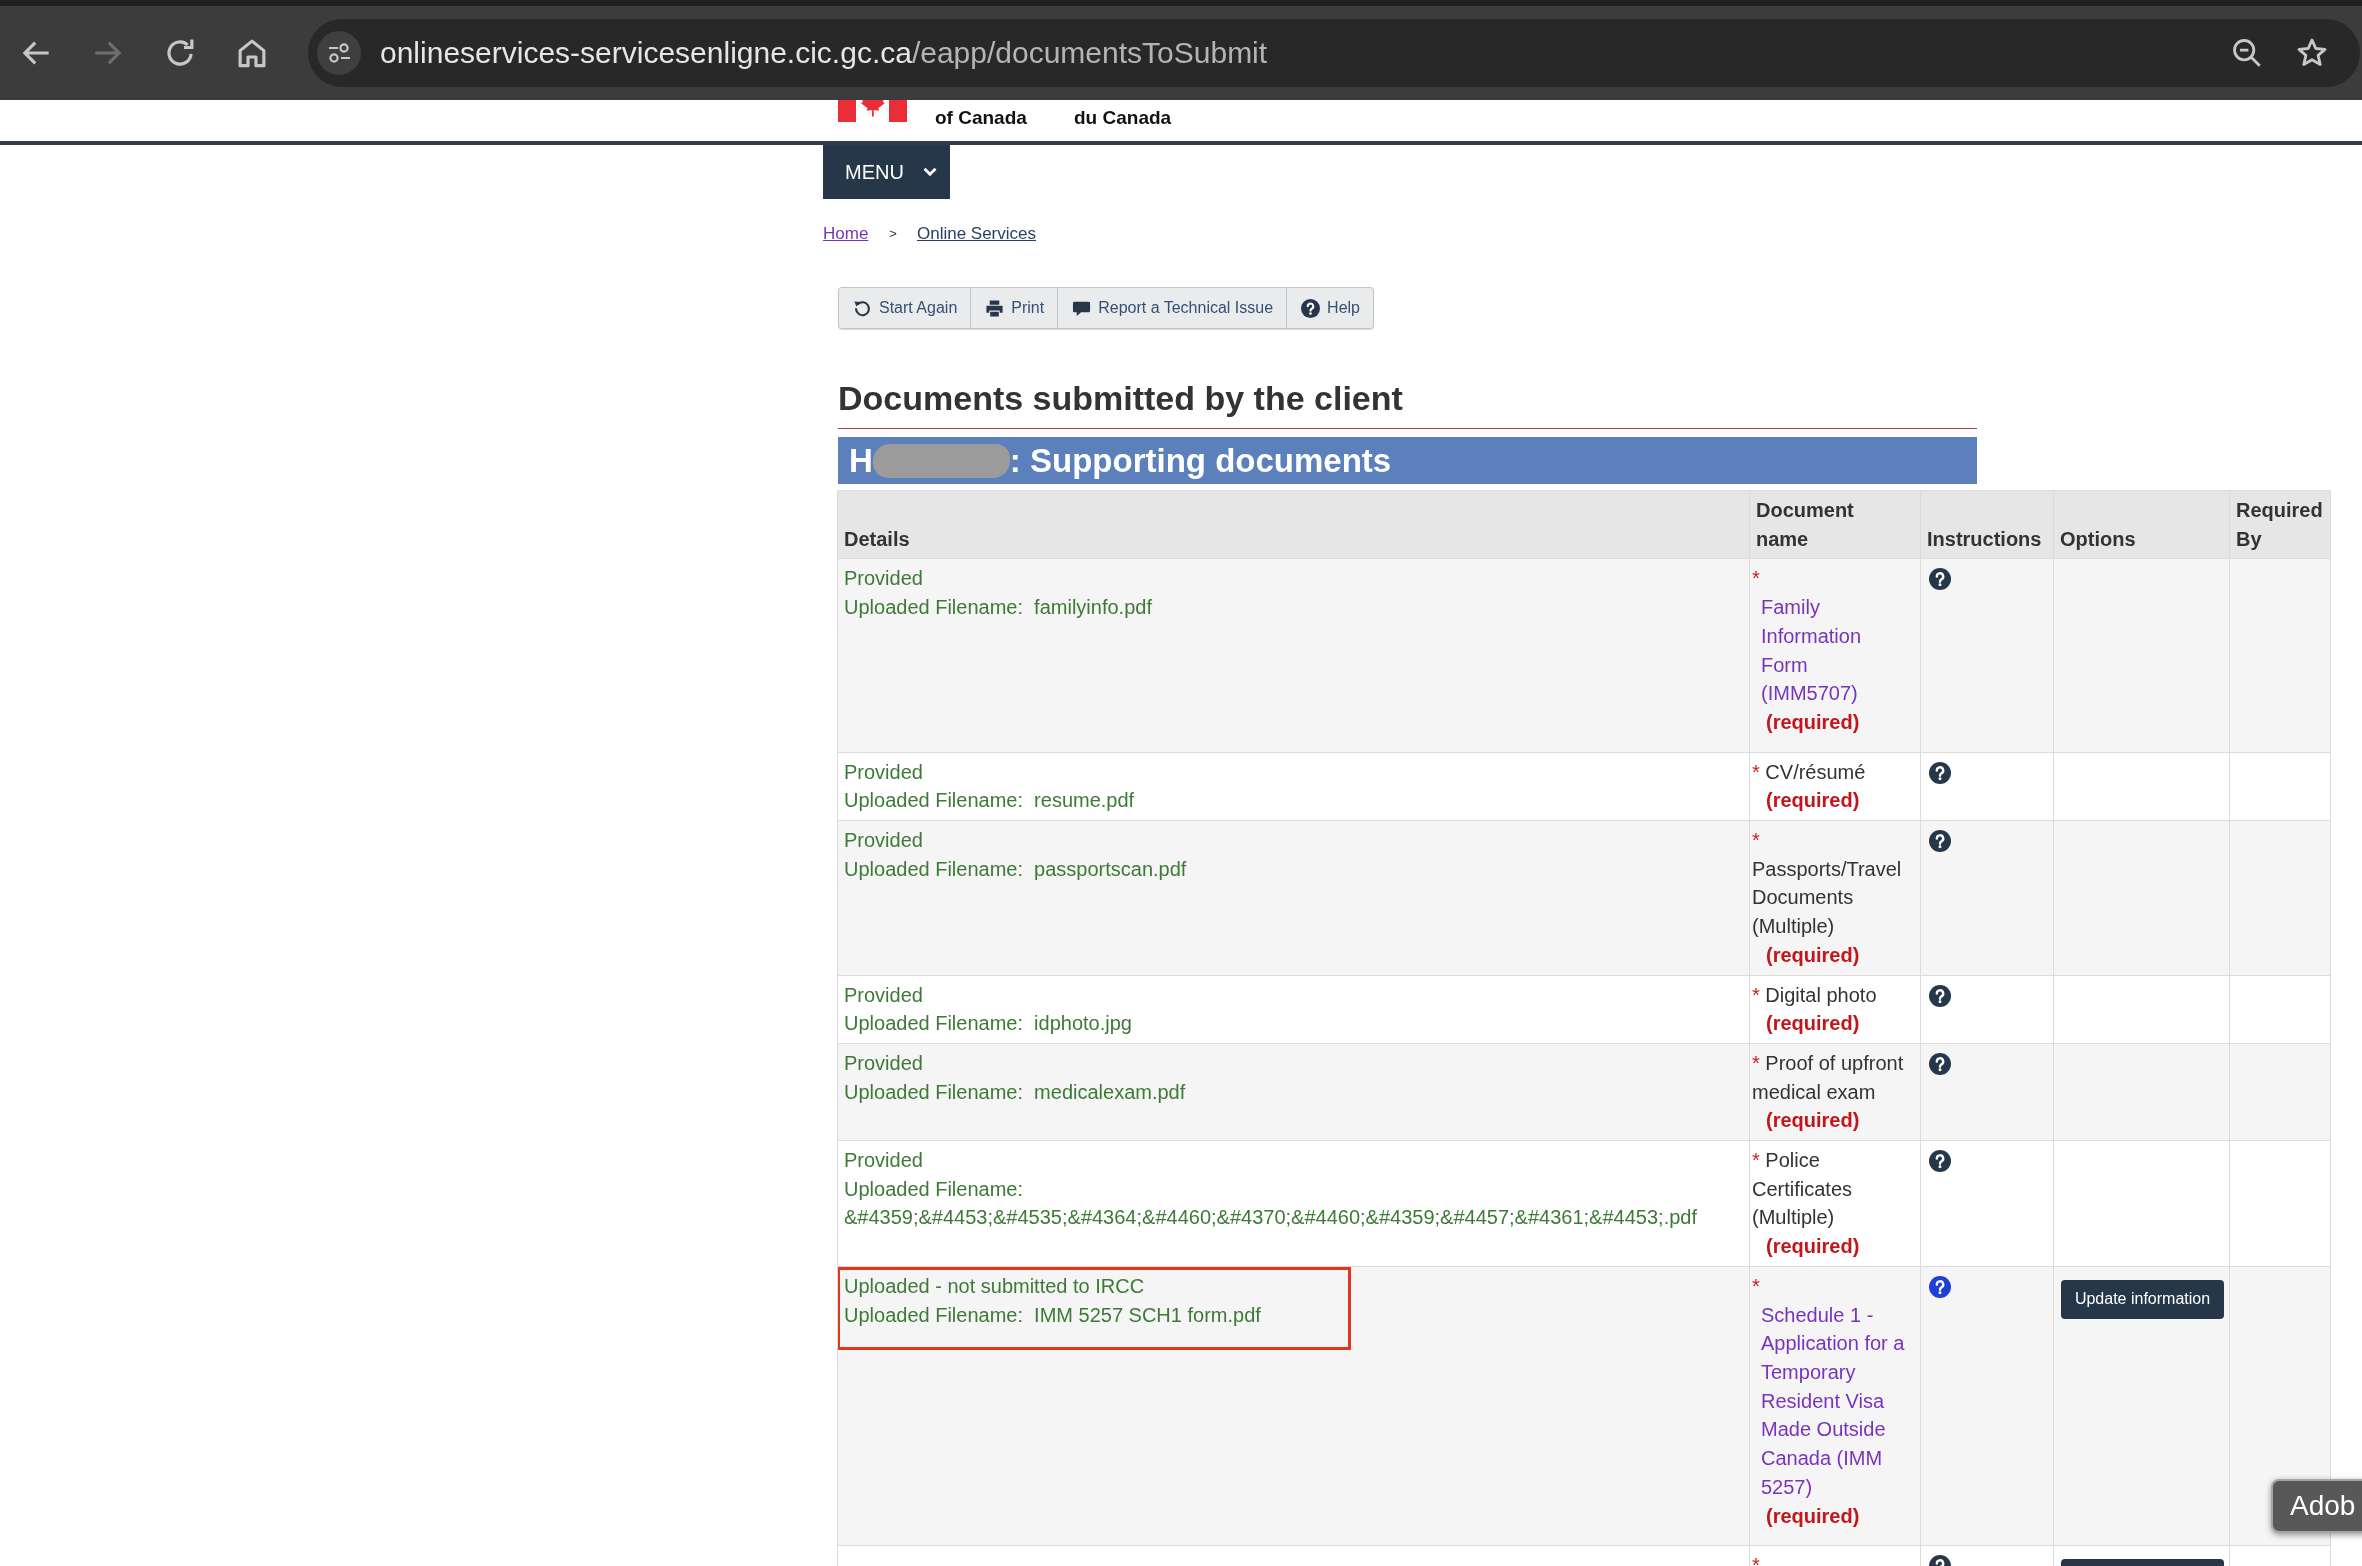 This screenshot has height=1566, width=2362. I want to click on toolbar-button: Start Again, so click(905, 308).